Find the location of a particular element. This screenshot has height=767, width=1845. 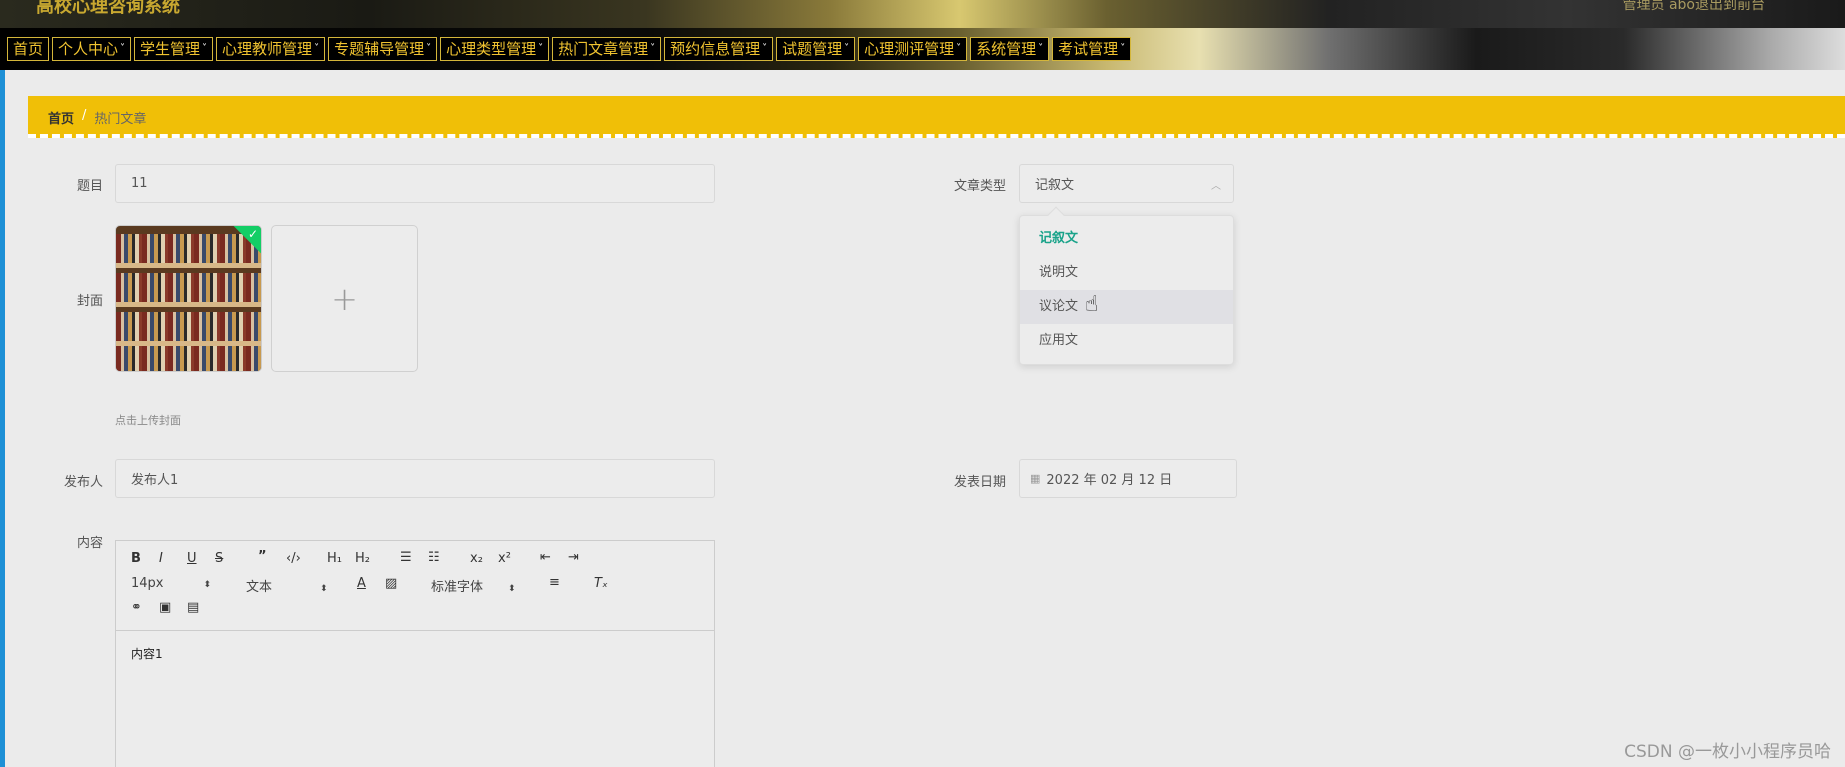

subscript-icon: x₂ is located at coordinates (476, 558).